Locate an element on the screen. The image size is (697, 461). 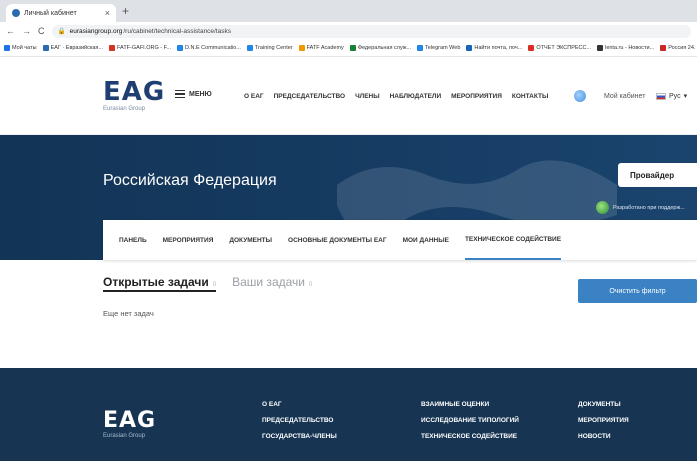
url-domain: eurasiangroup.org is located at coordinates (96, 31).